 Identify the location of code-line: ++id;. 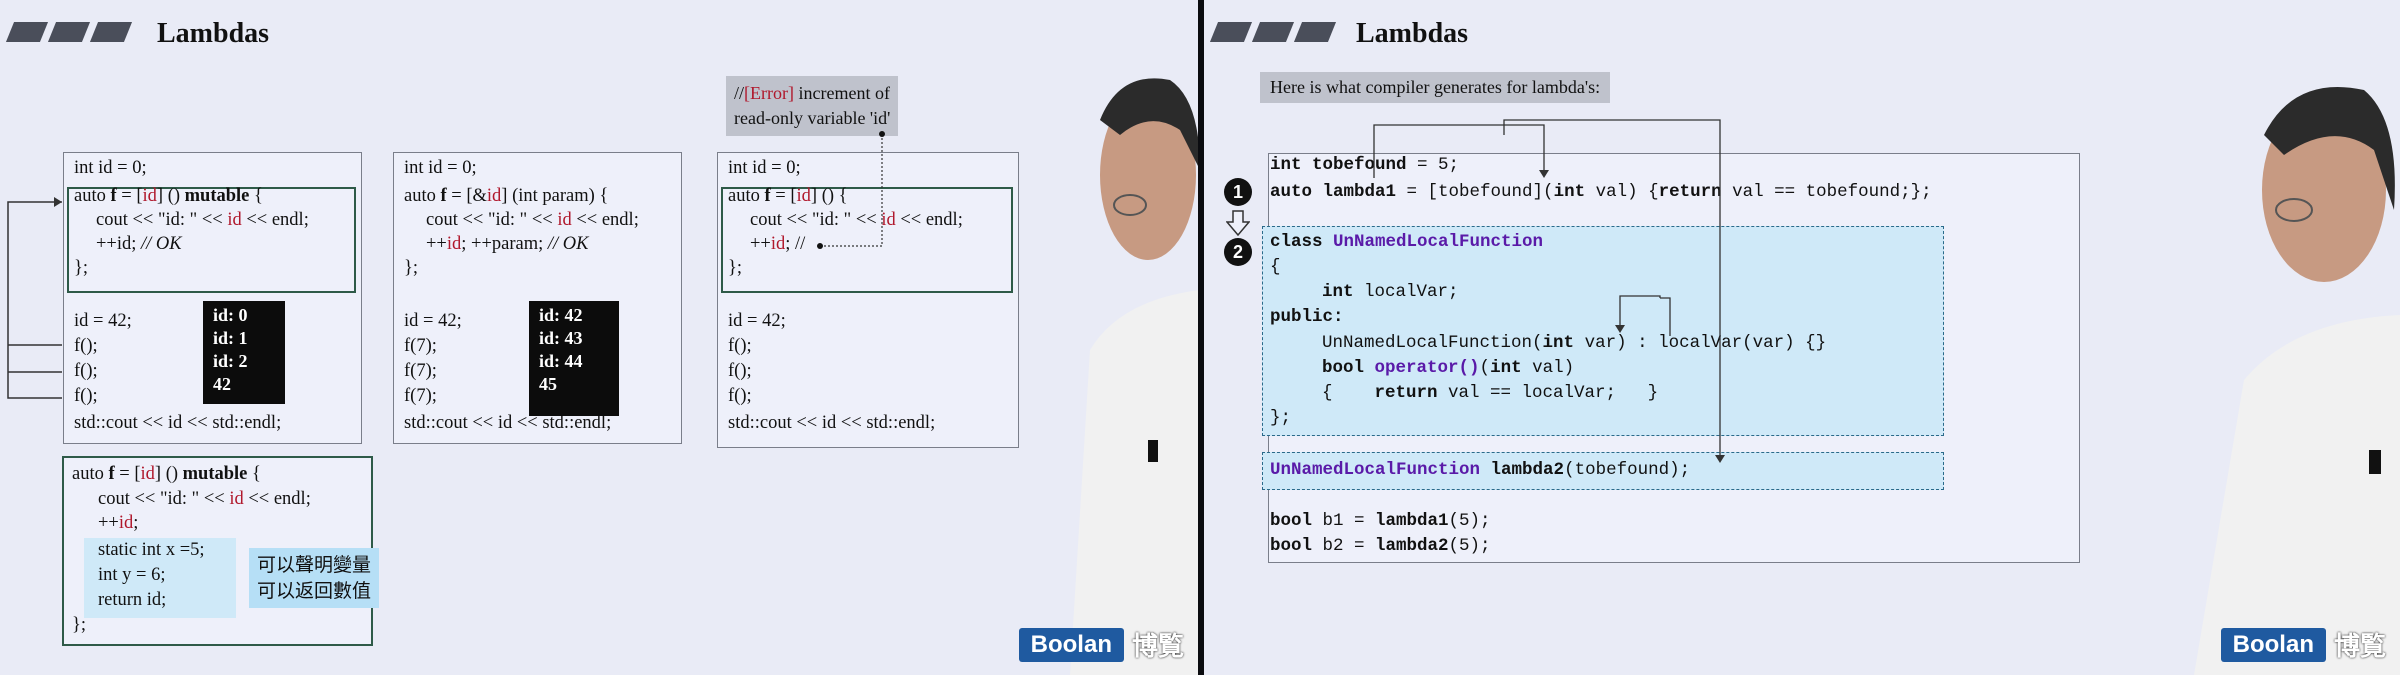
(118, 523).